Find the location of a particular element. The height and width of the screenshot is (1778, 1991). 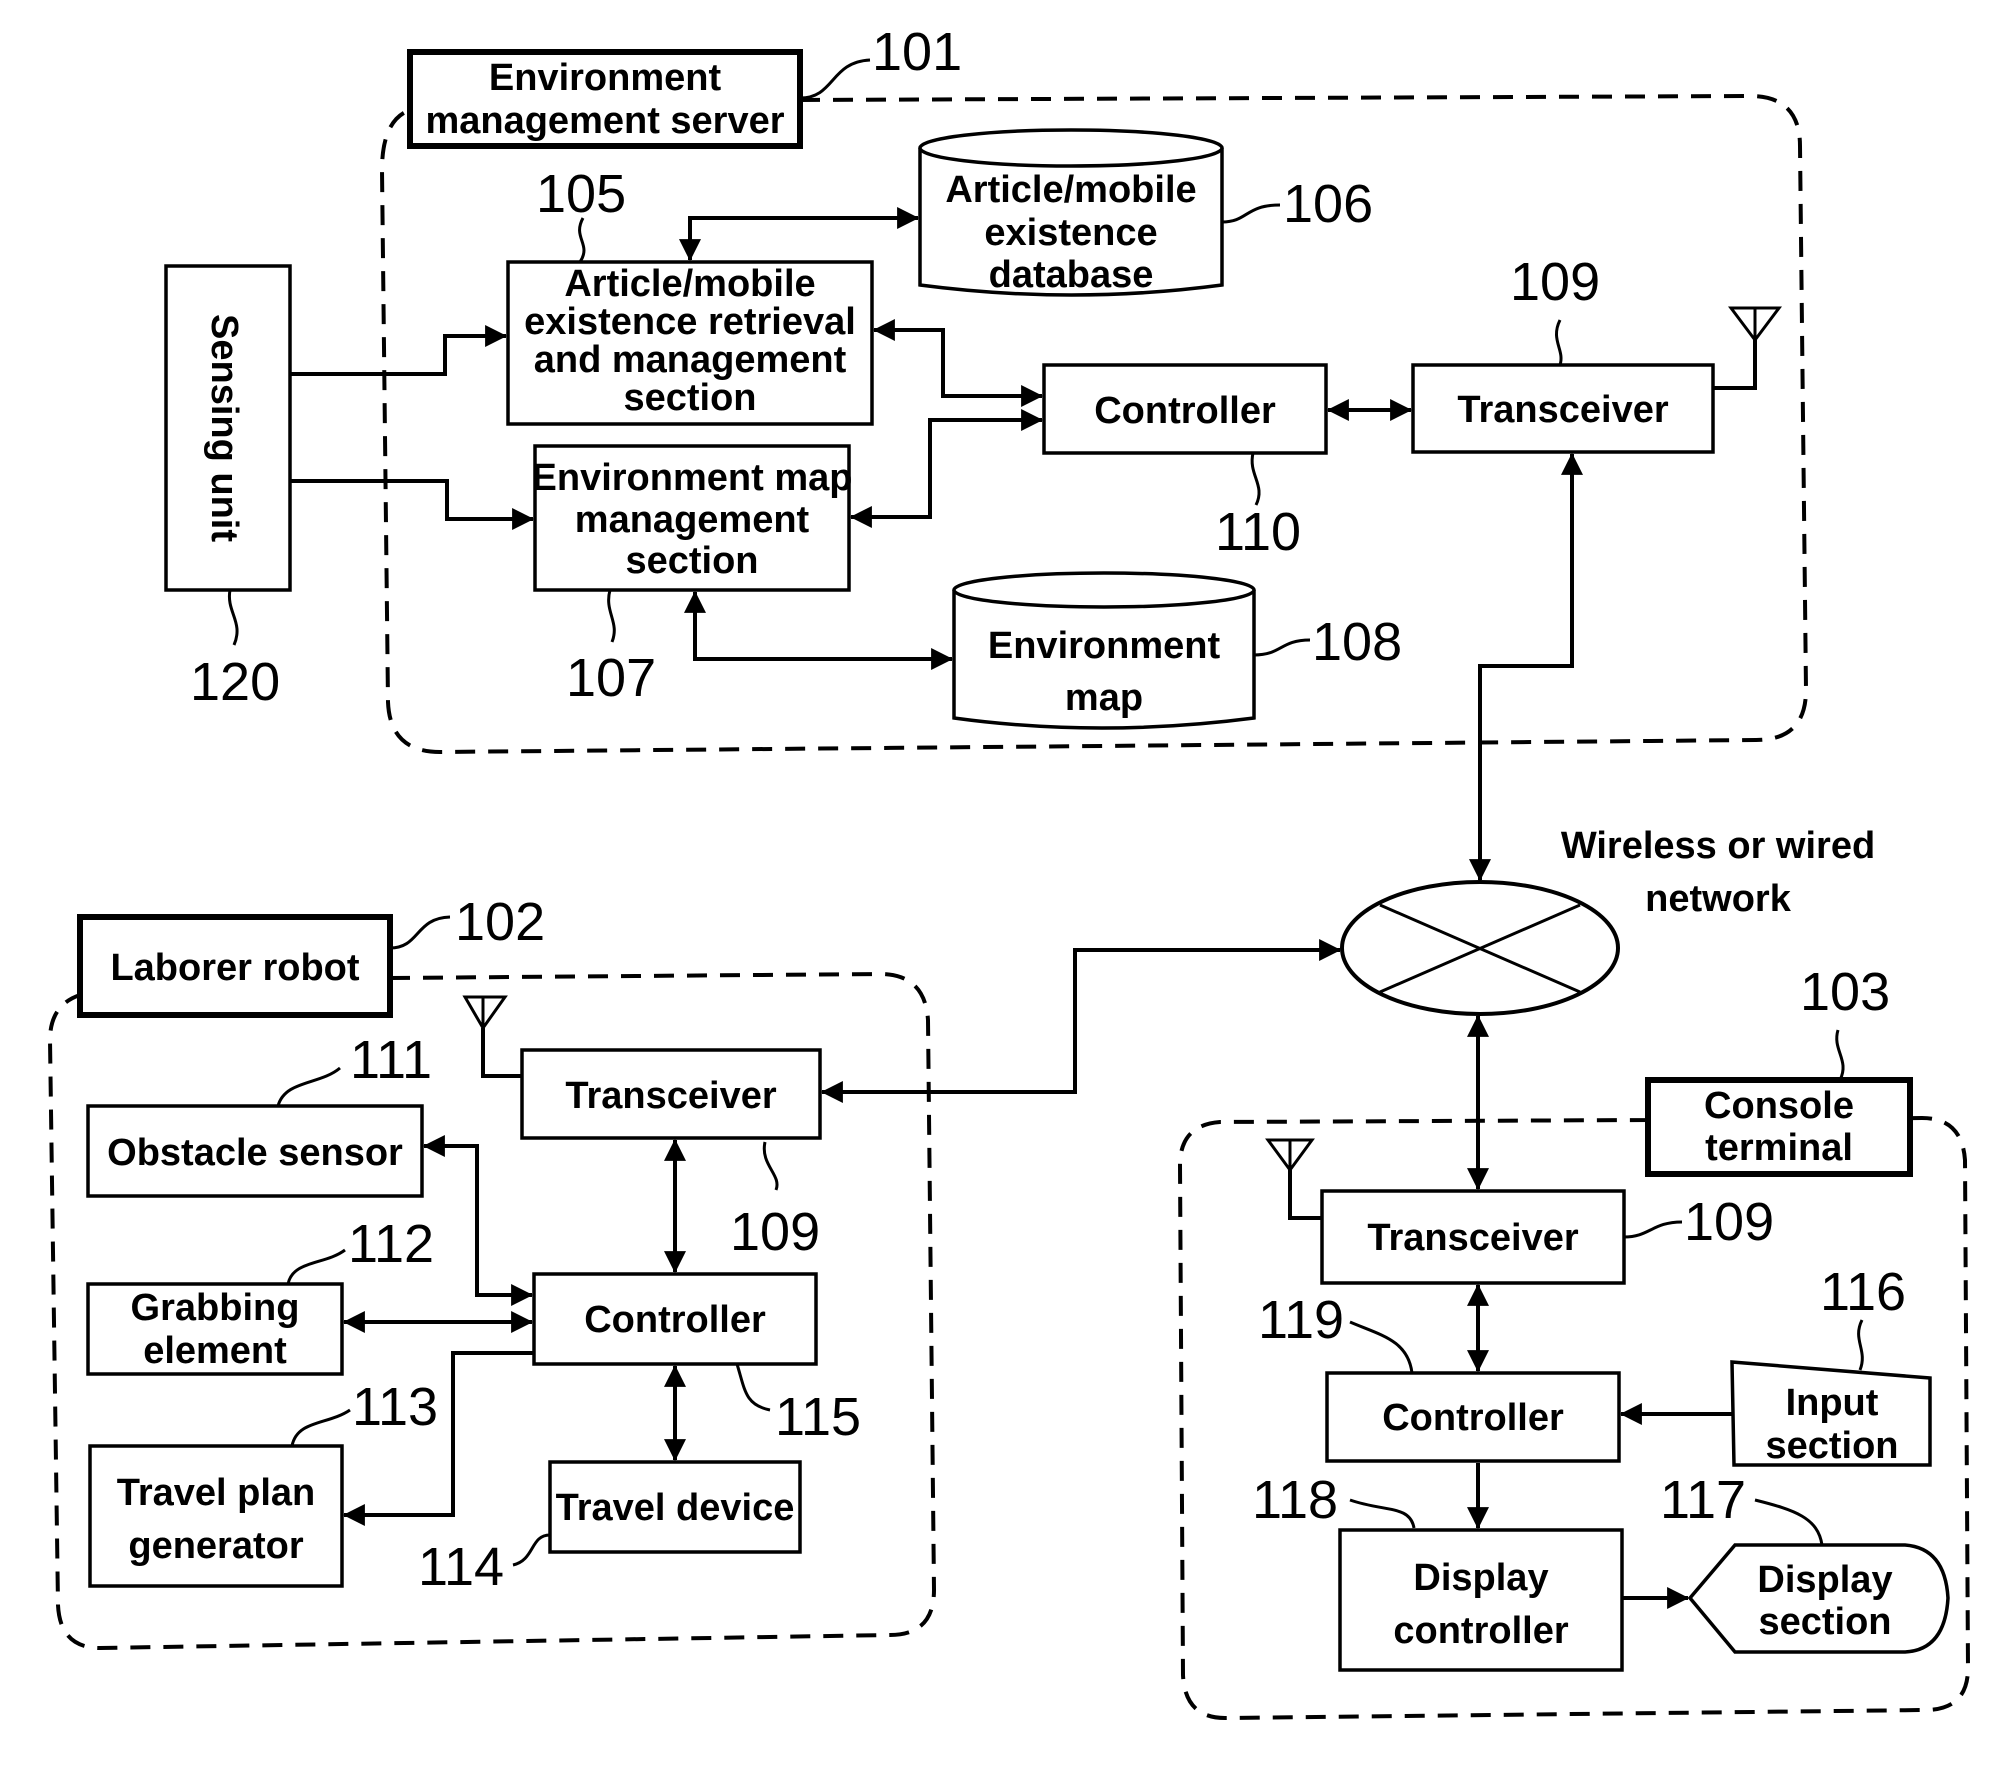

arrow-network-server is located at coordinates (1526, 667).